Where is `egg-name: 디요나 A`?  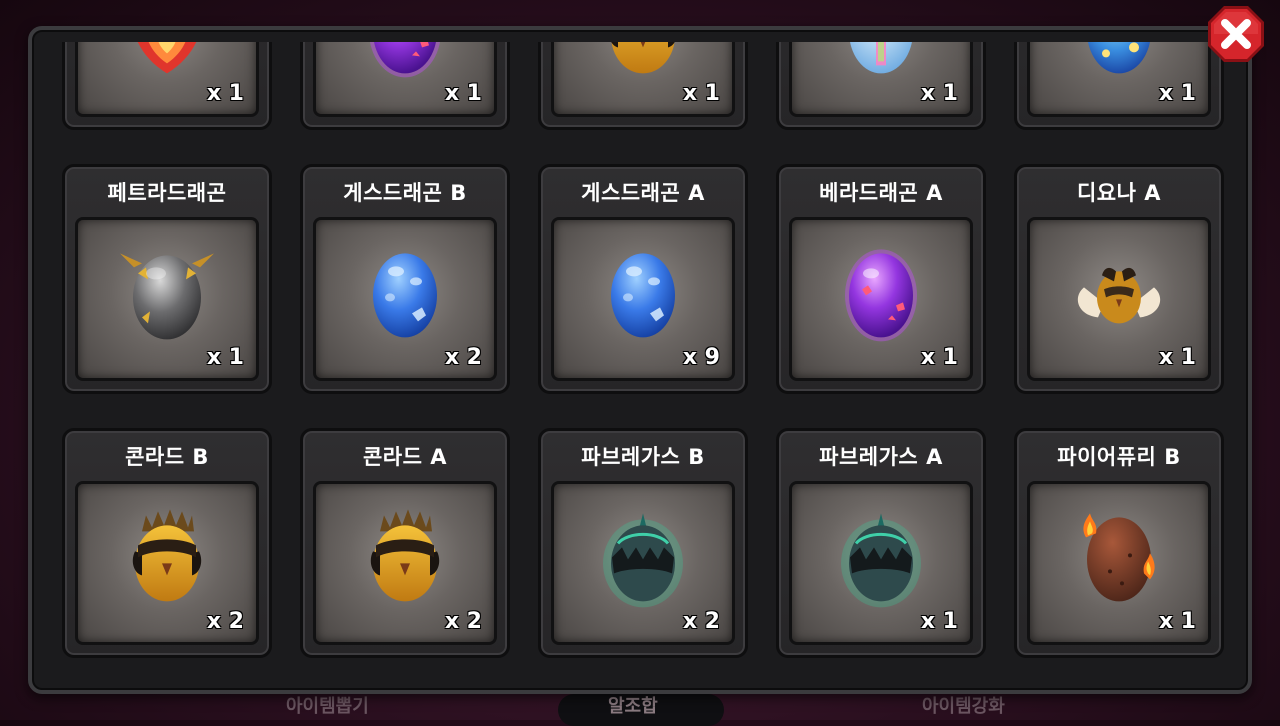 egg-name: 디요나 A is located at coordinates (1119, 193).